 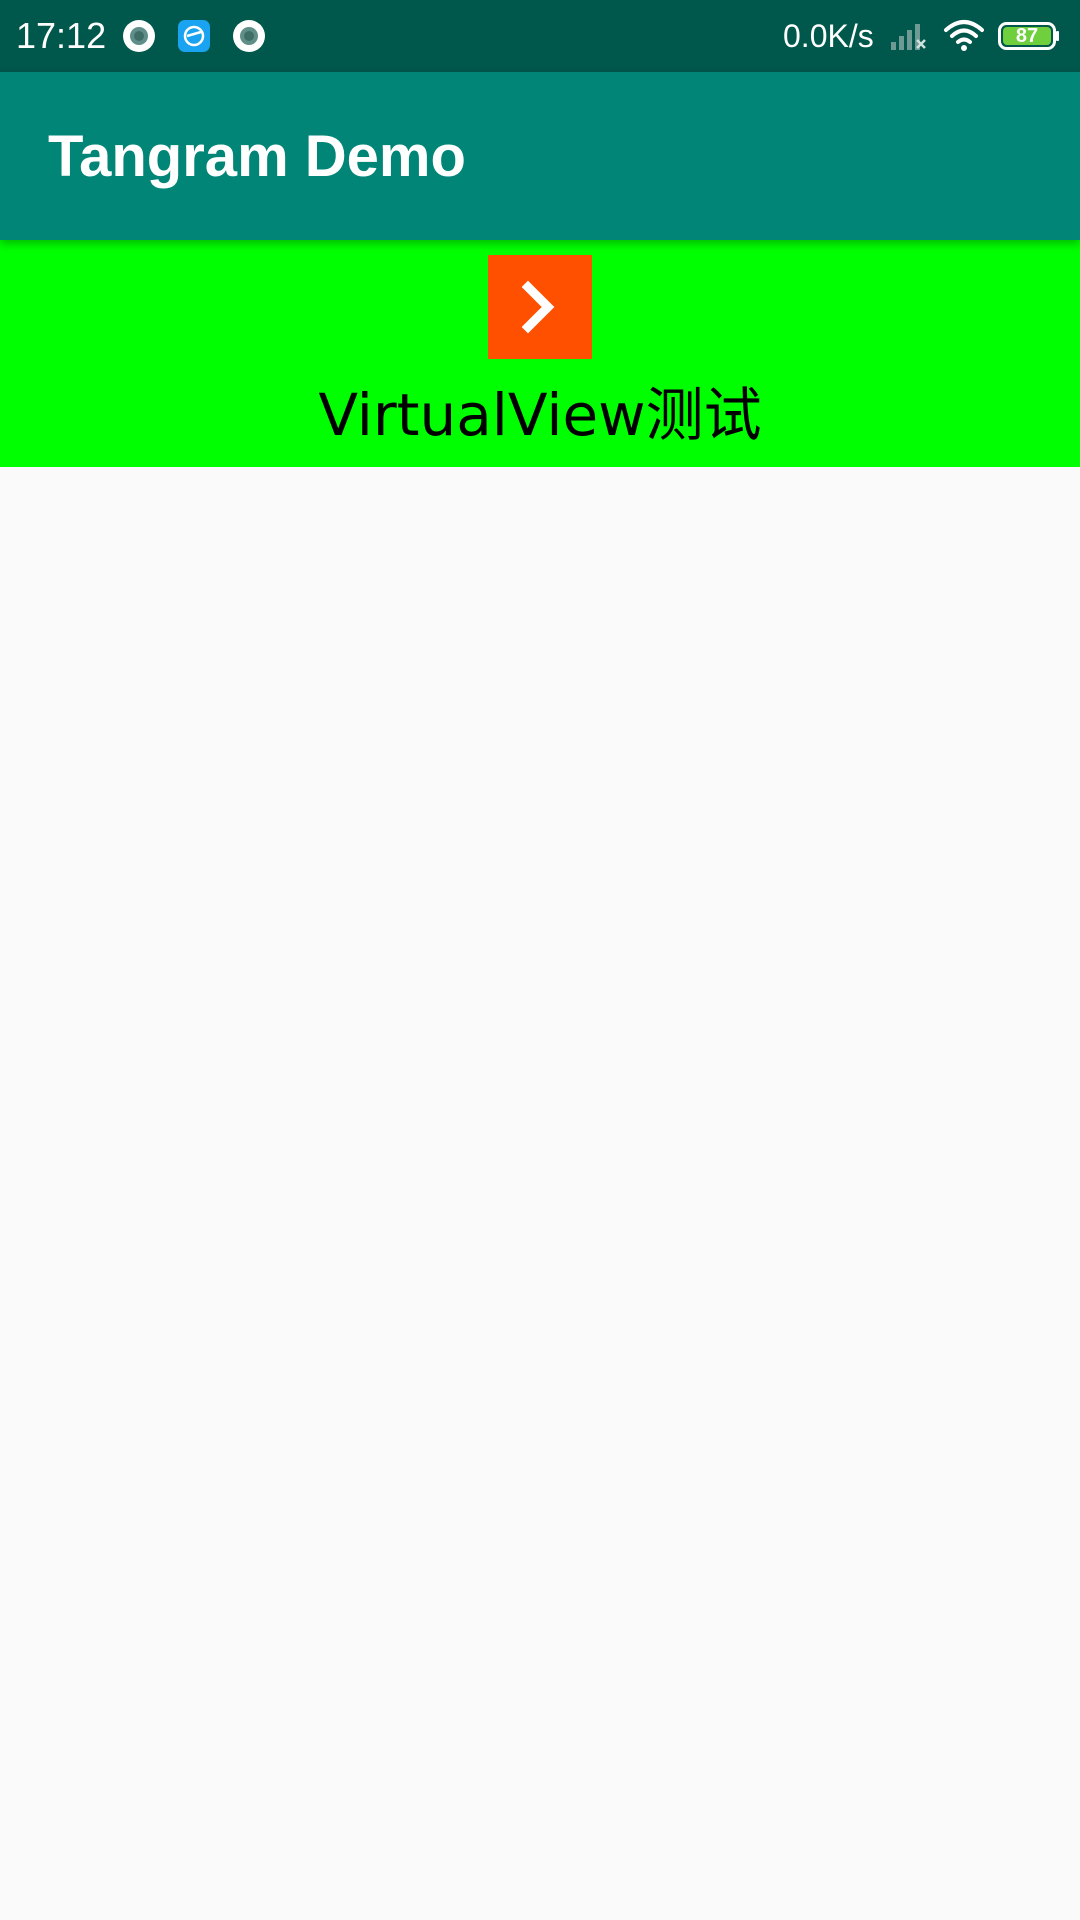 I want to click on browser-icon, so click(x=194, y=36).